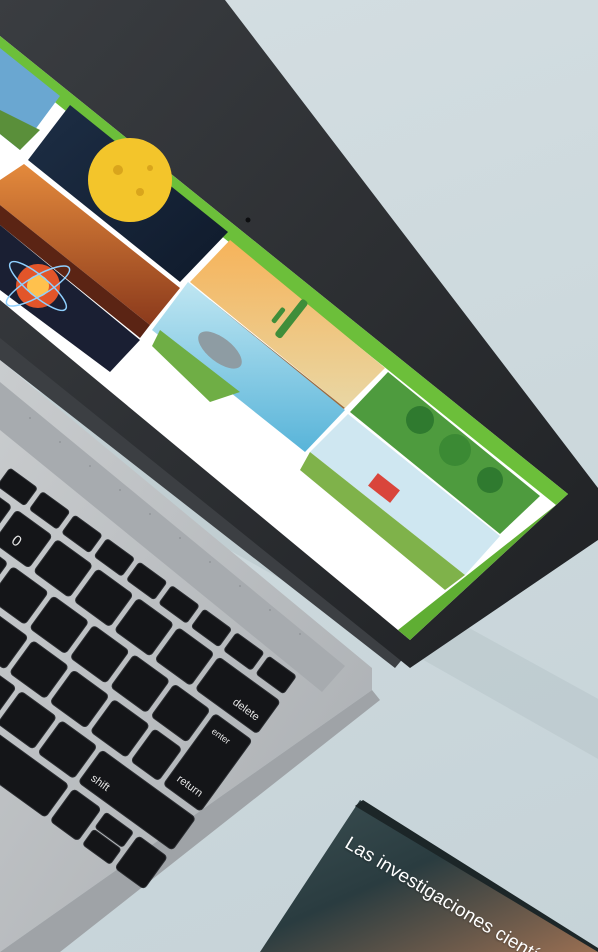  What do you see at coordinates (248, 220) in the screenshot?
I see `webcam` at bounding box center [248, 220].